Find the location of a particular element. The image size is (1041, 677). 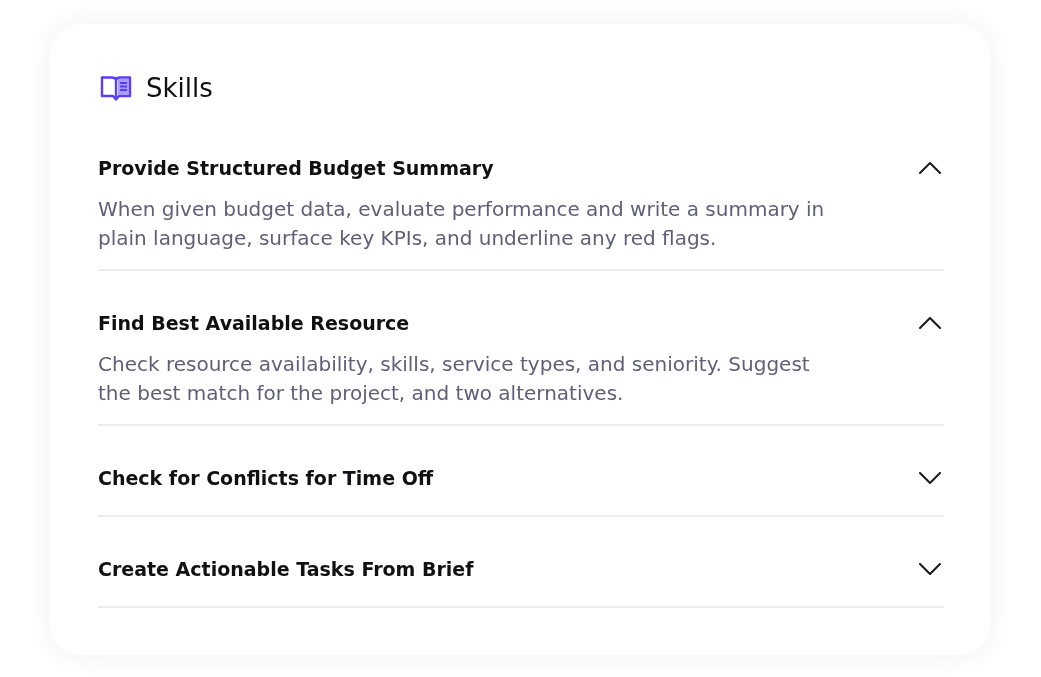

skill-toggle: Check for Conflicts for Time Off is located at coordinates (521, 478).